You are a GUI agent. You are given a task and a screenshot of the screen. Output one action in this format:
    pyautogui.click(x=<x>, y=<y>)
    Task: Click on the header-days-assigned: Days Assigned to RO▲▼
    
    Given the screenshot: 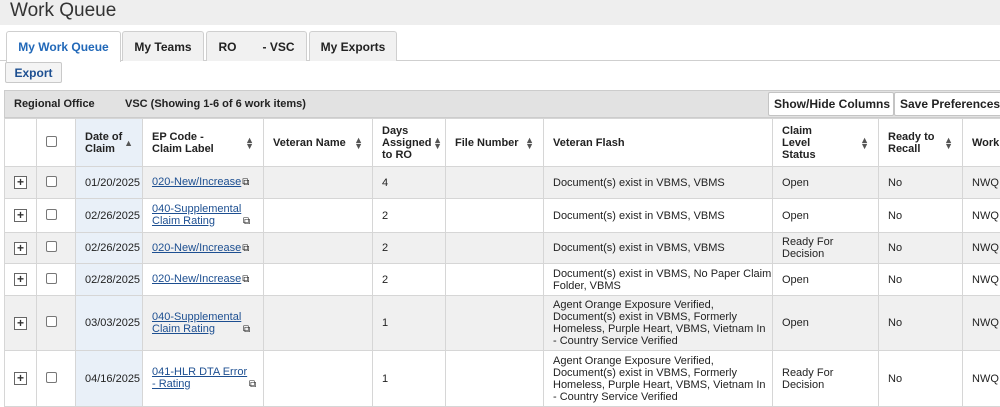 What is the action you would take?
    pyautogui.click(x=409, y=143)
    